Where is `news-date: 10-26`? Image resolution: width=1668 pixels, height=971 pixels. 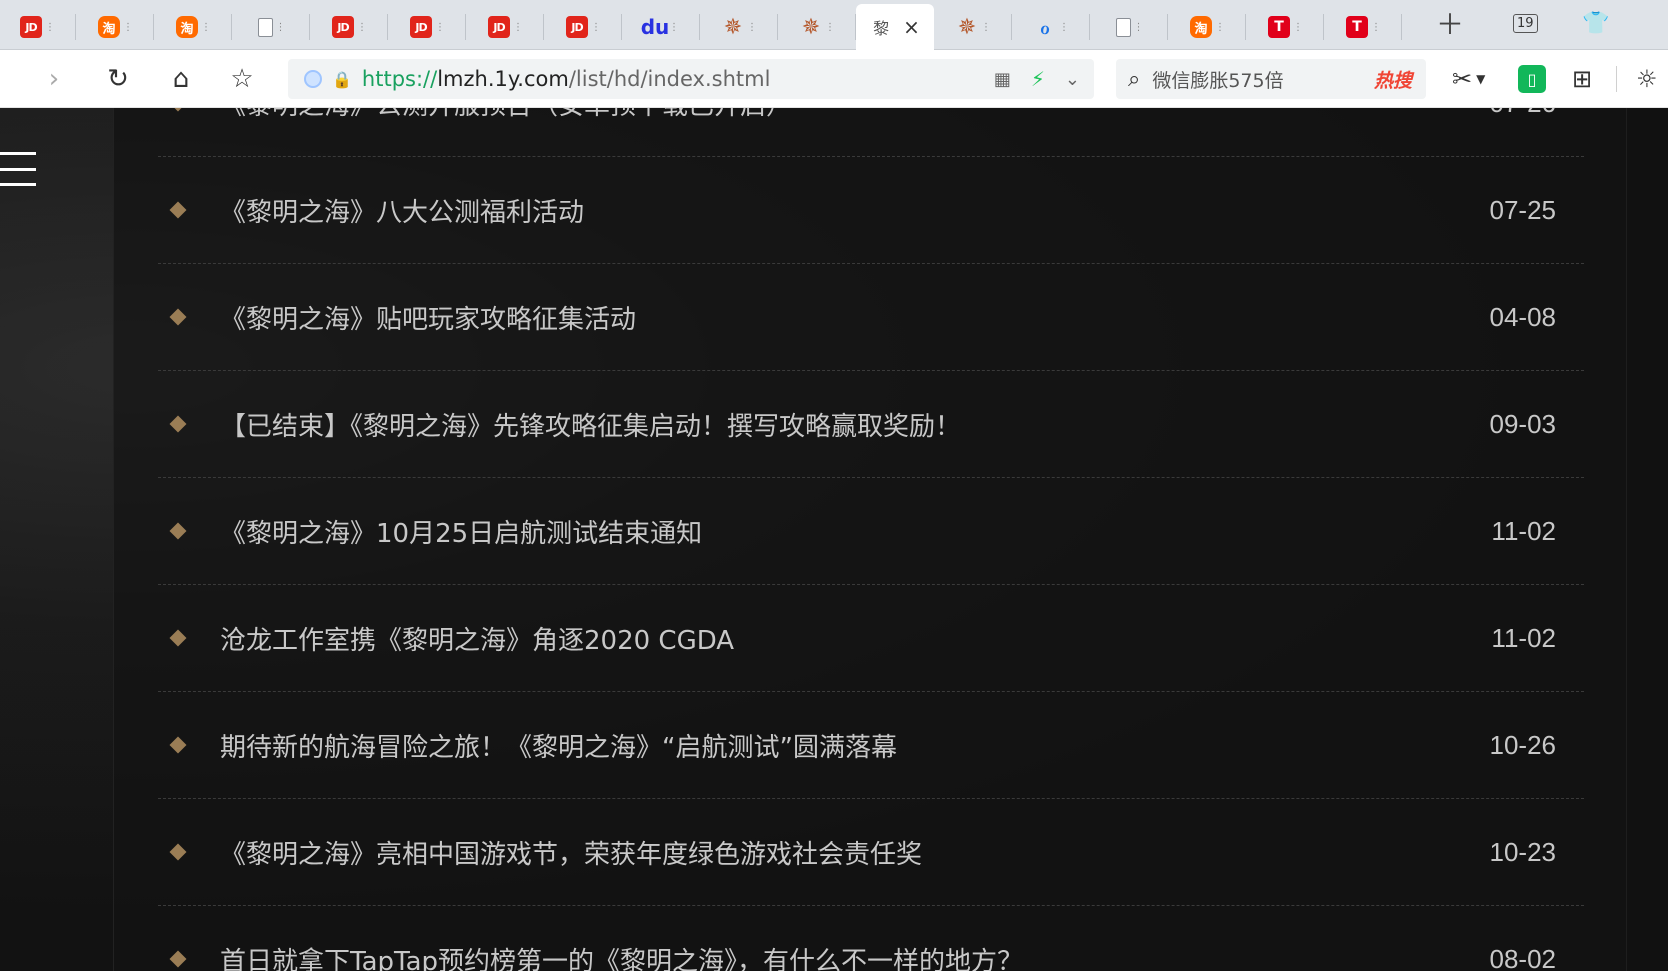
news-date: 10-26 is located at coordinates (1523, 744).